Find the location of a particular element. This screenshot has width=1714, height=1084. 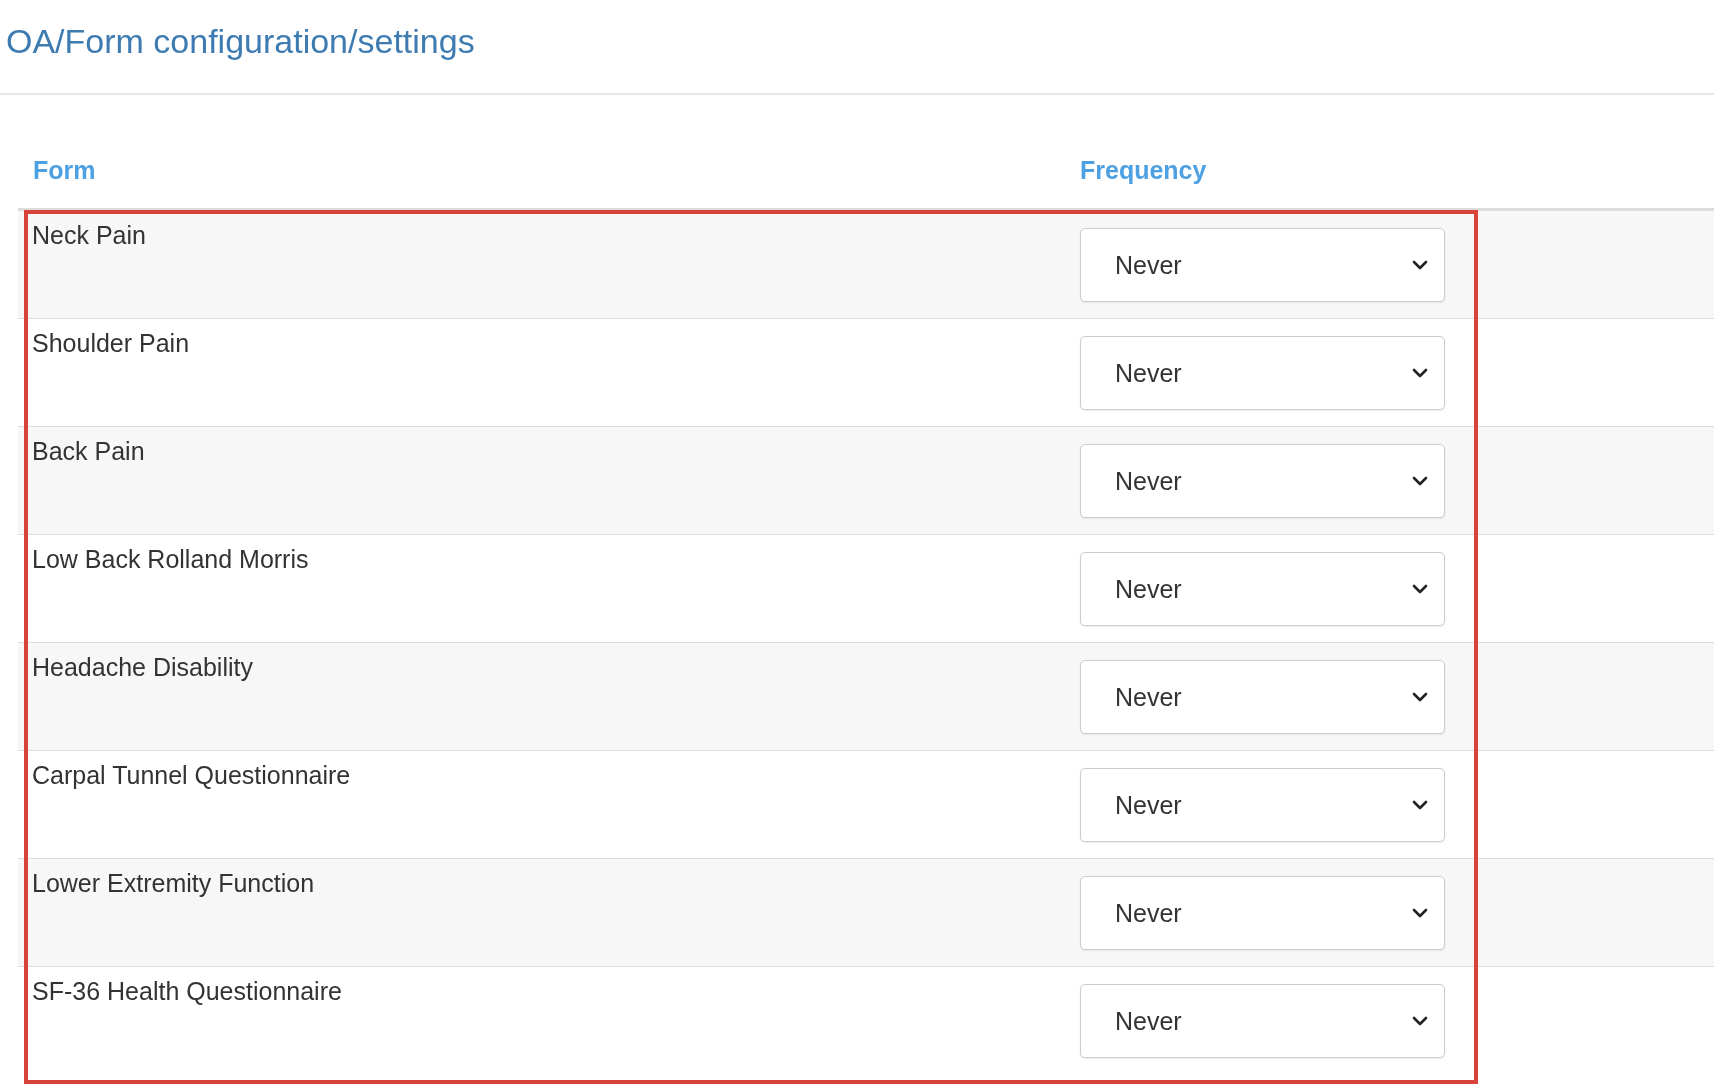

column-header: Form is located at coordinates (64, 170).